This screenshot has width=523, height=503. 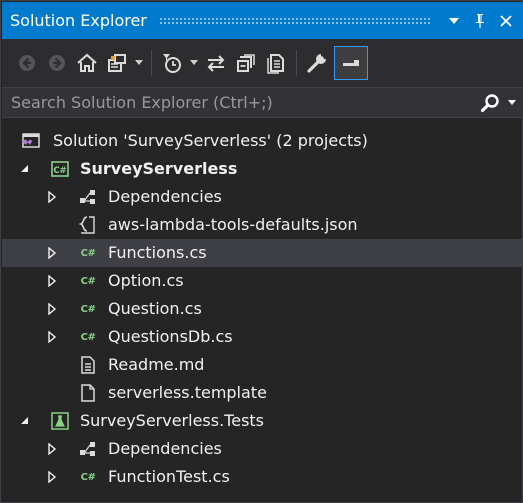 I want to click on json-file-icon, so click(x=88, y=225).